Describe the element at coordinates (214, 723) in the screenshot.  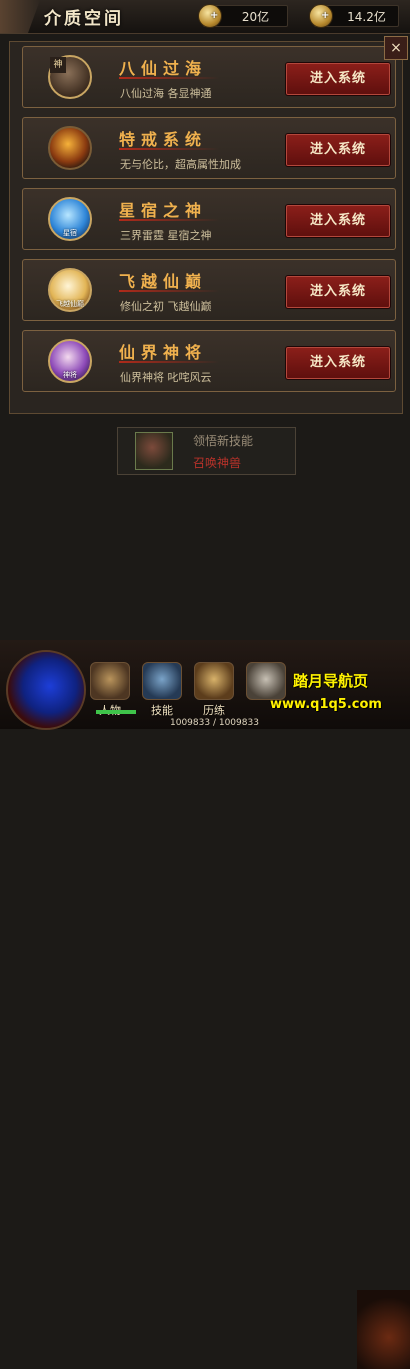
I see `hp-readout: 1009833 / 1009833` at that location.